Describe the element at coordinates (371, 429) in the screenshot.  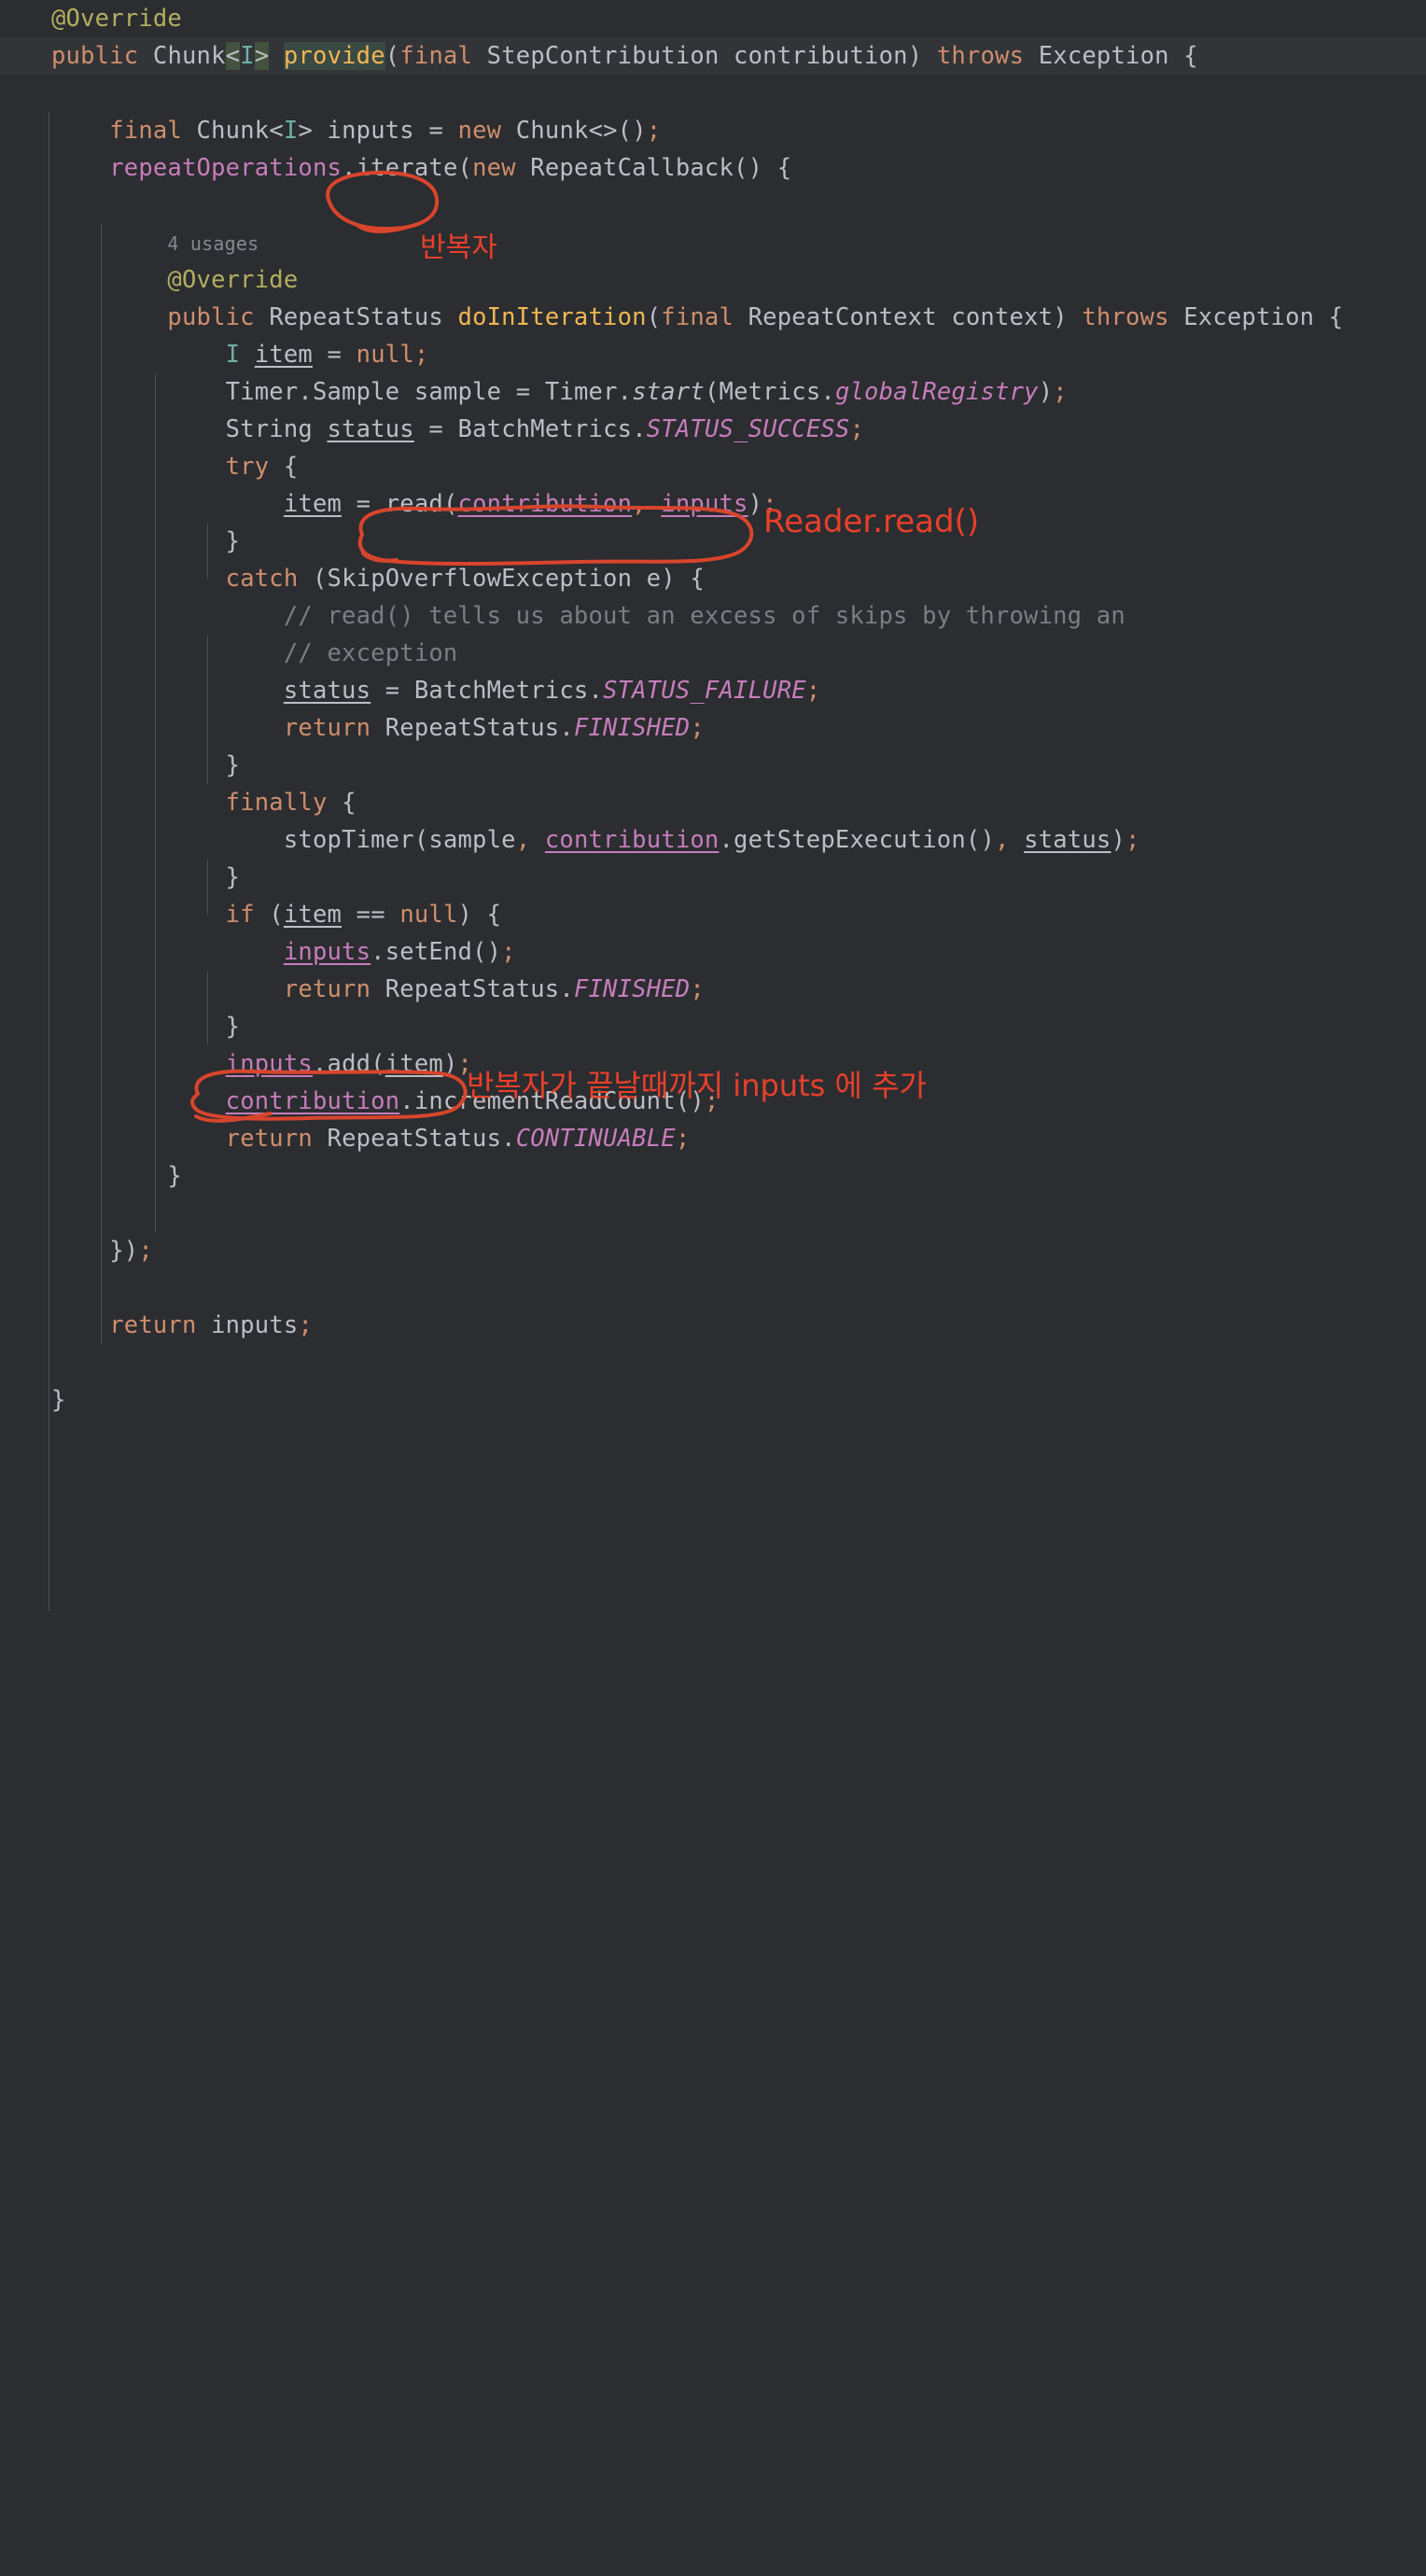
I see `token-local-var: status` at that location.